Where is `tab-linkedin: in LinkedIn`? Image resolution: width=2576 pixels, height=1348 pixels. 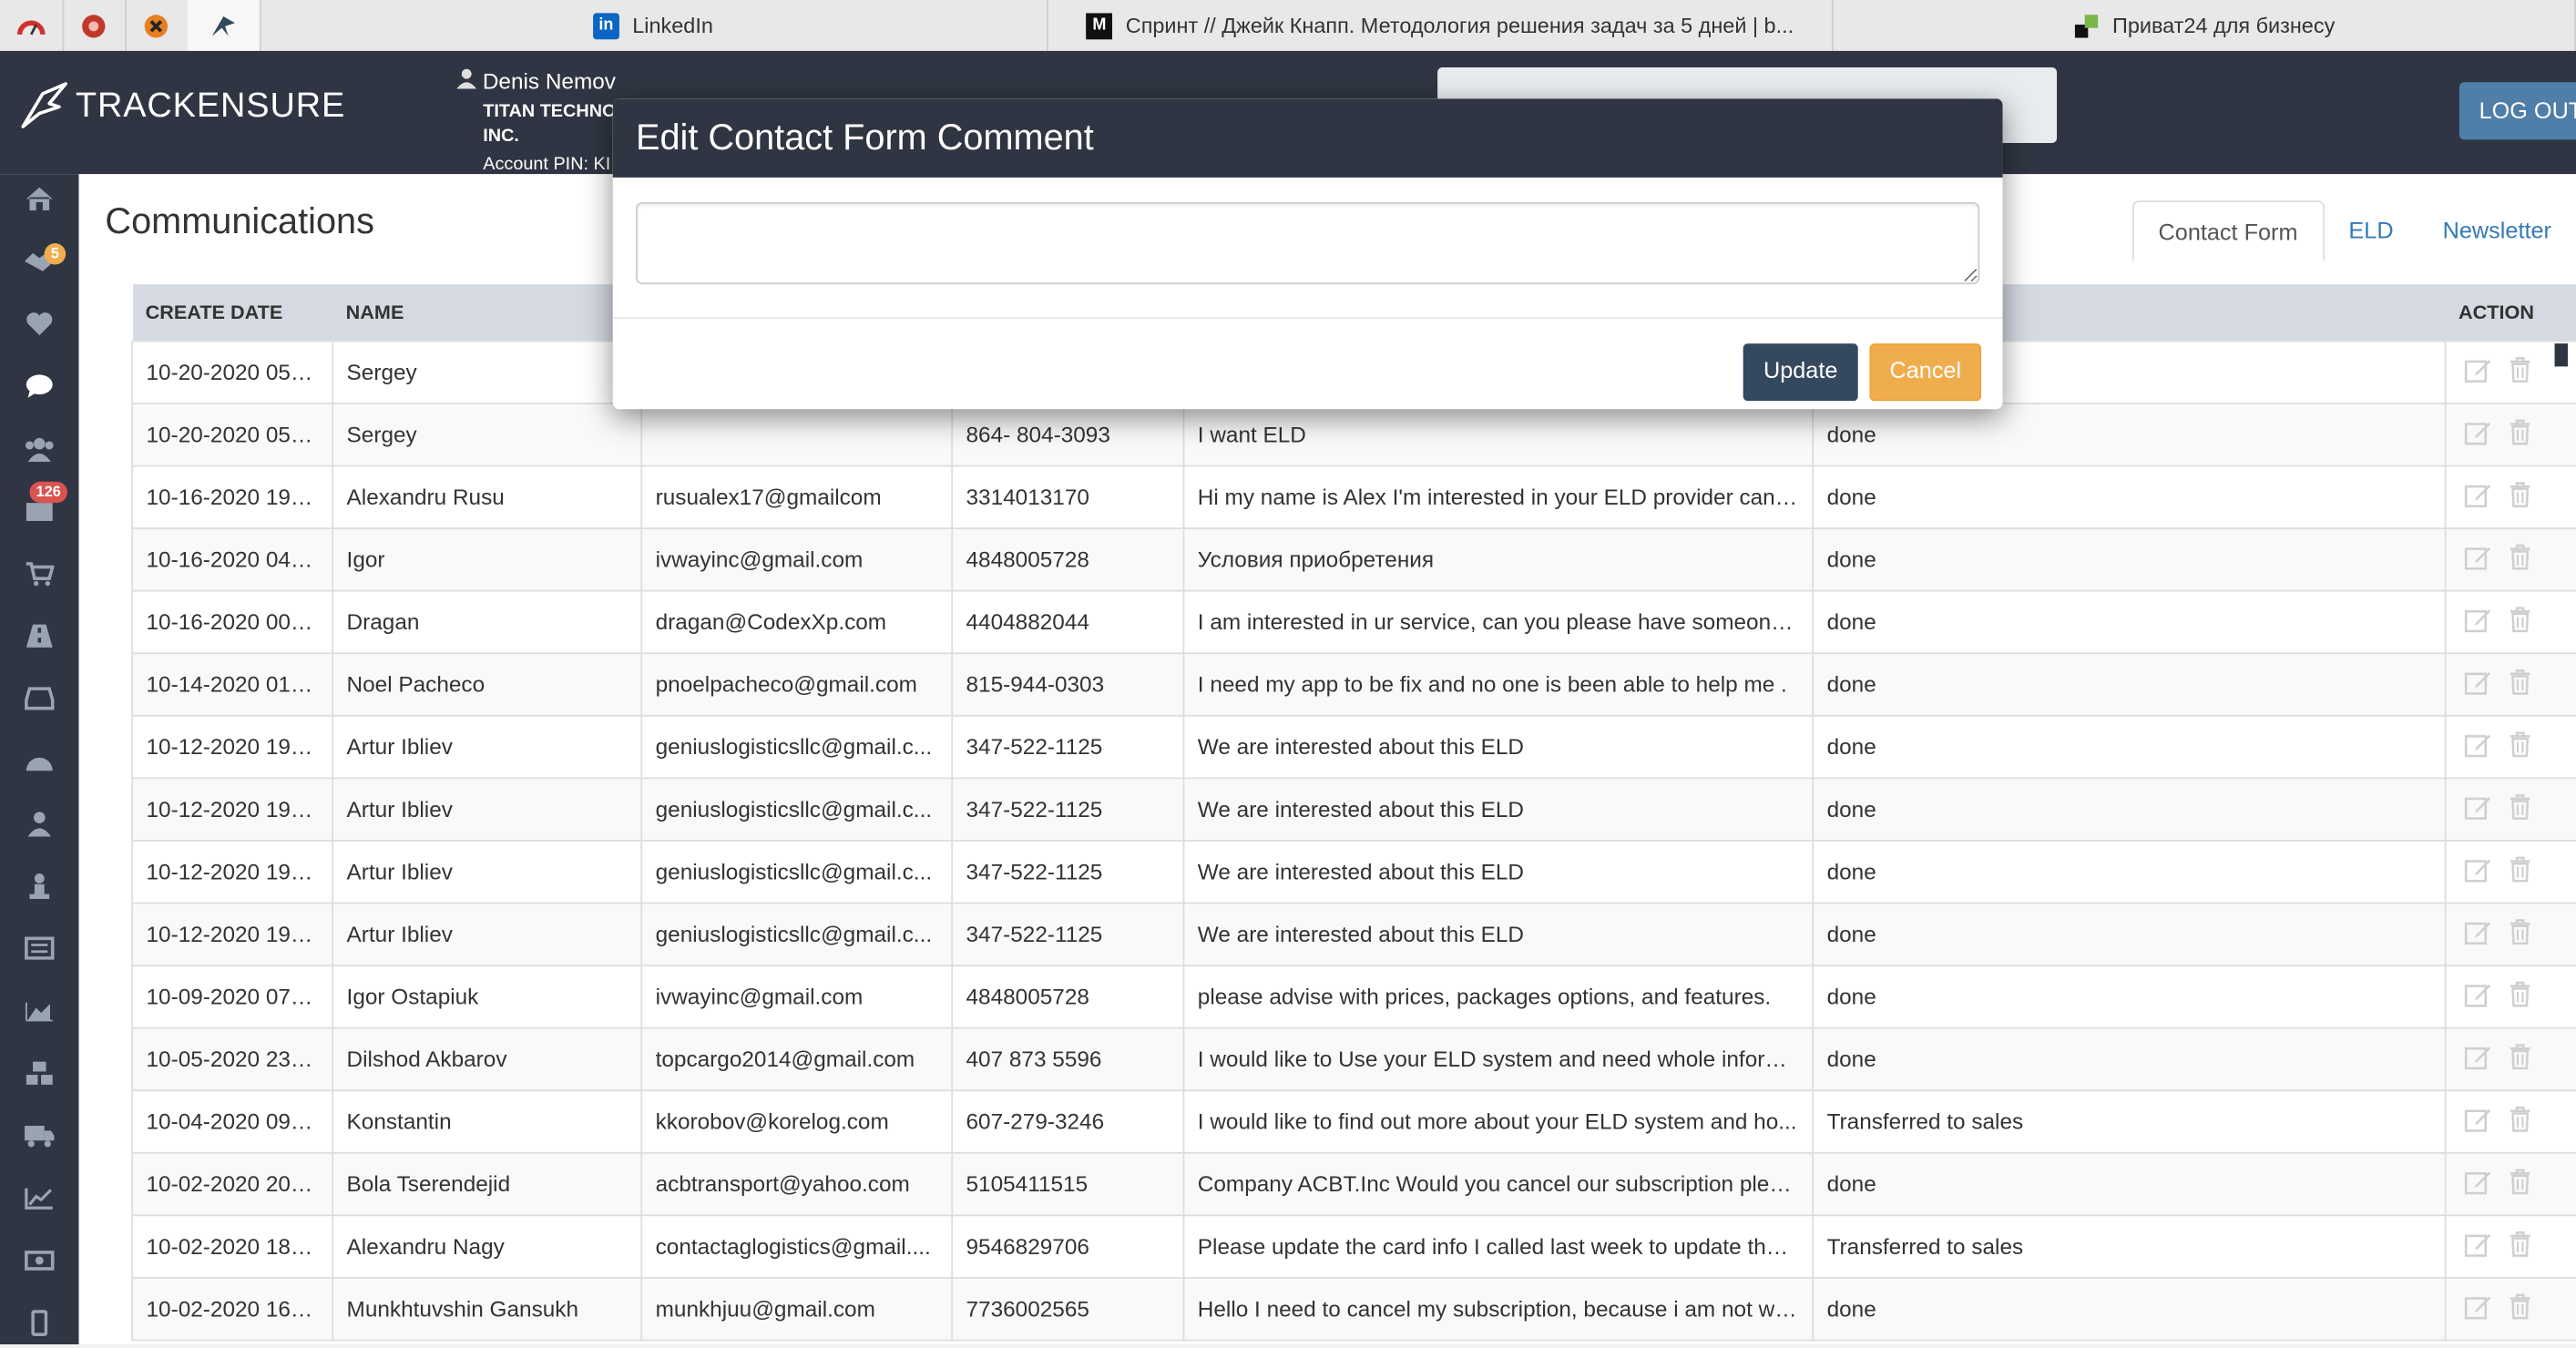
tab-linkedin: in LinkedIn is located at coordinates (654, 25).